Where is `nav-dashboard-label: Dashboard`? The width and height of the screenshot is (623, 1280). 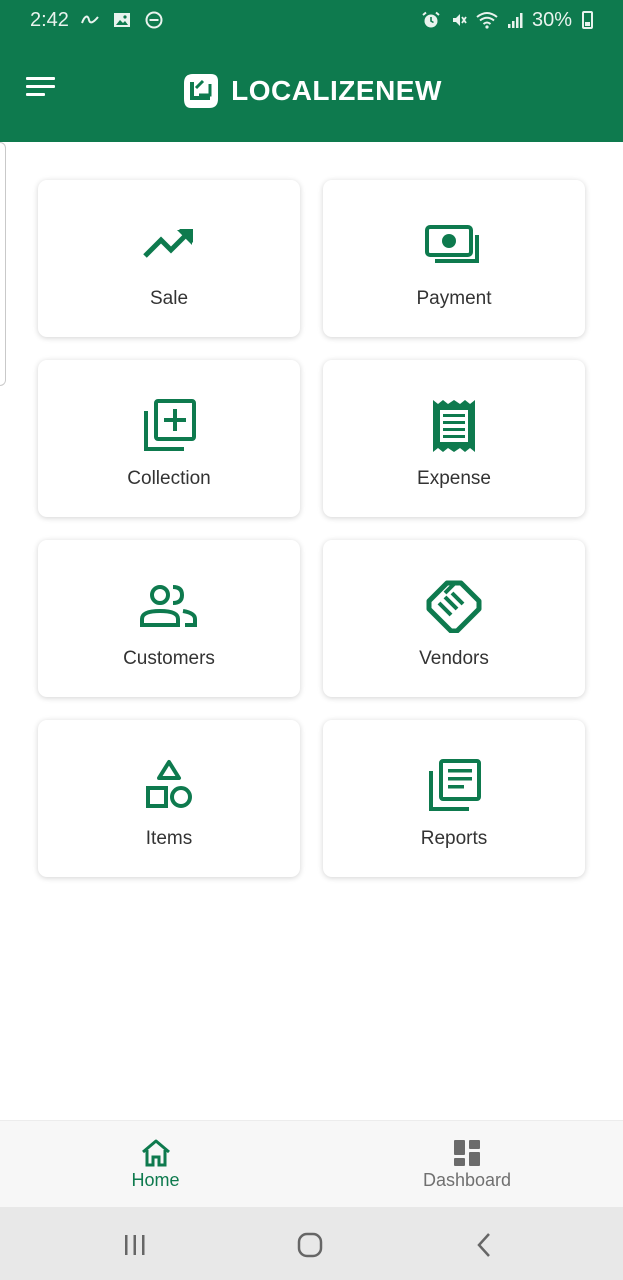
nav-dashboard-label: Dashboard is located at coordinates (467, 1179).